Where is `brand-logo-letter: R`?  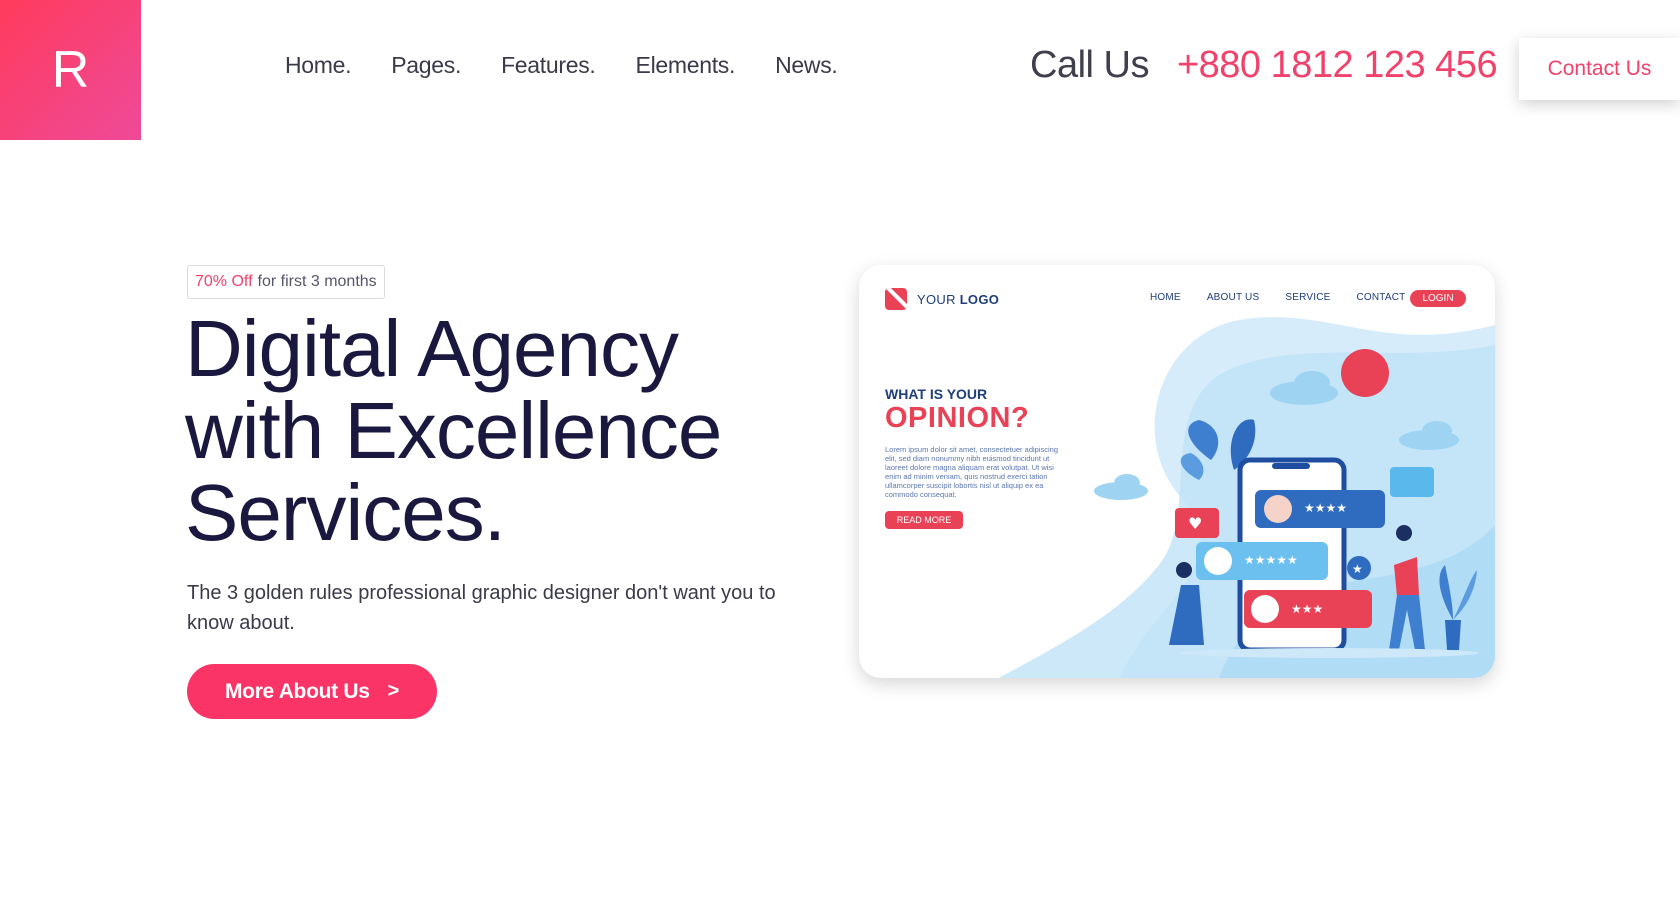
brand-logo-letter: R is located at coordinates (70, 70).